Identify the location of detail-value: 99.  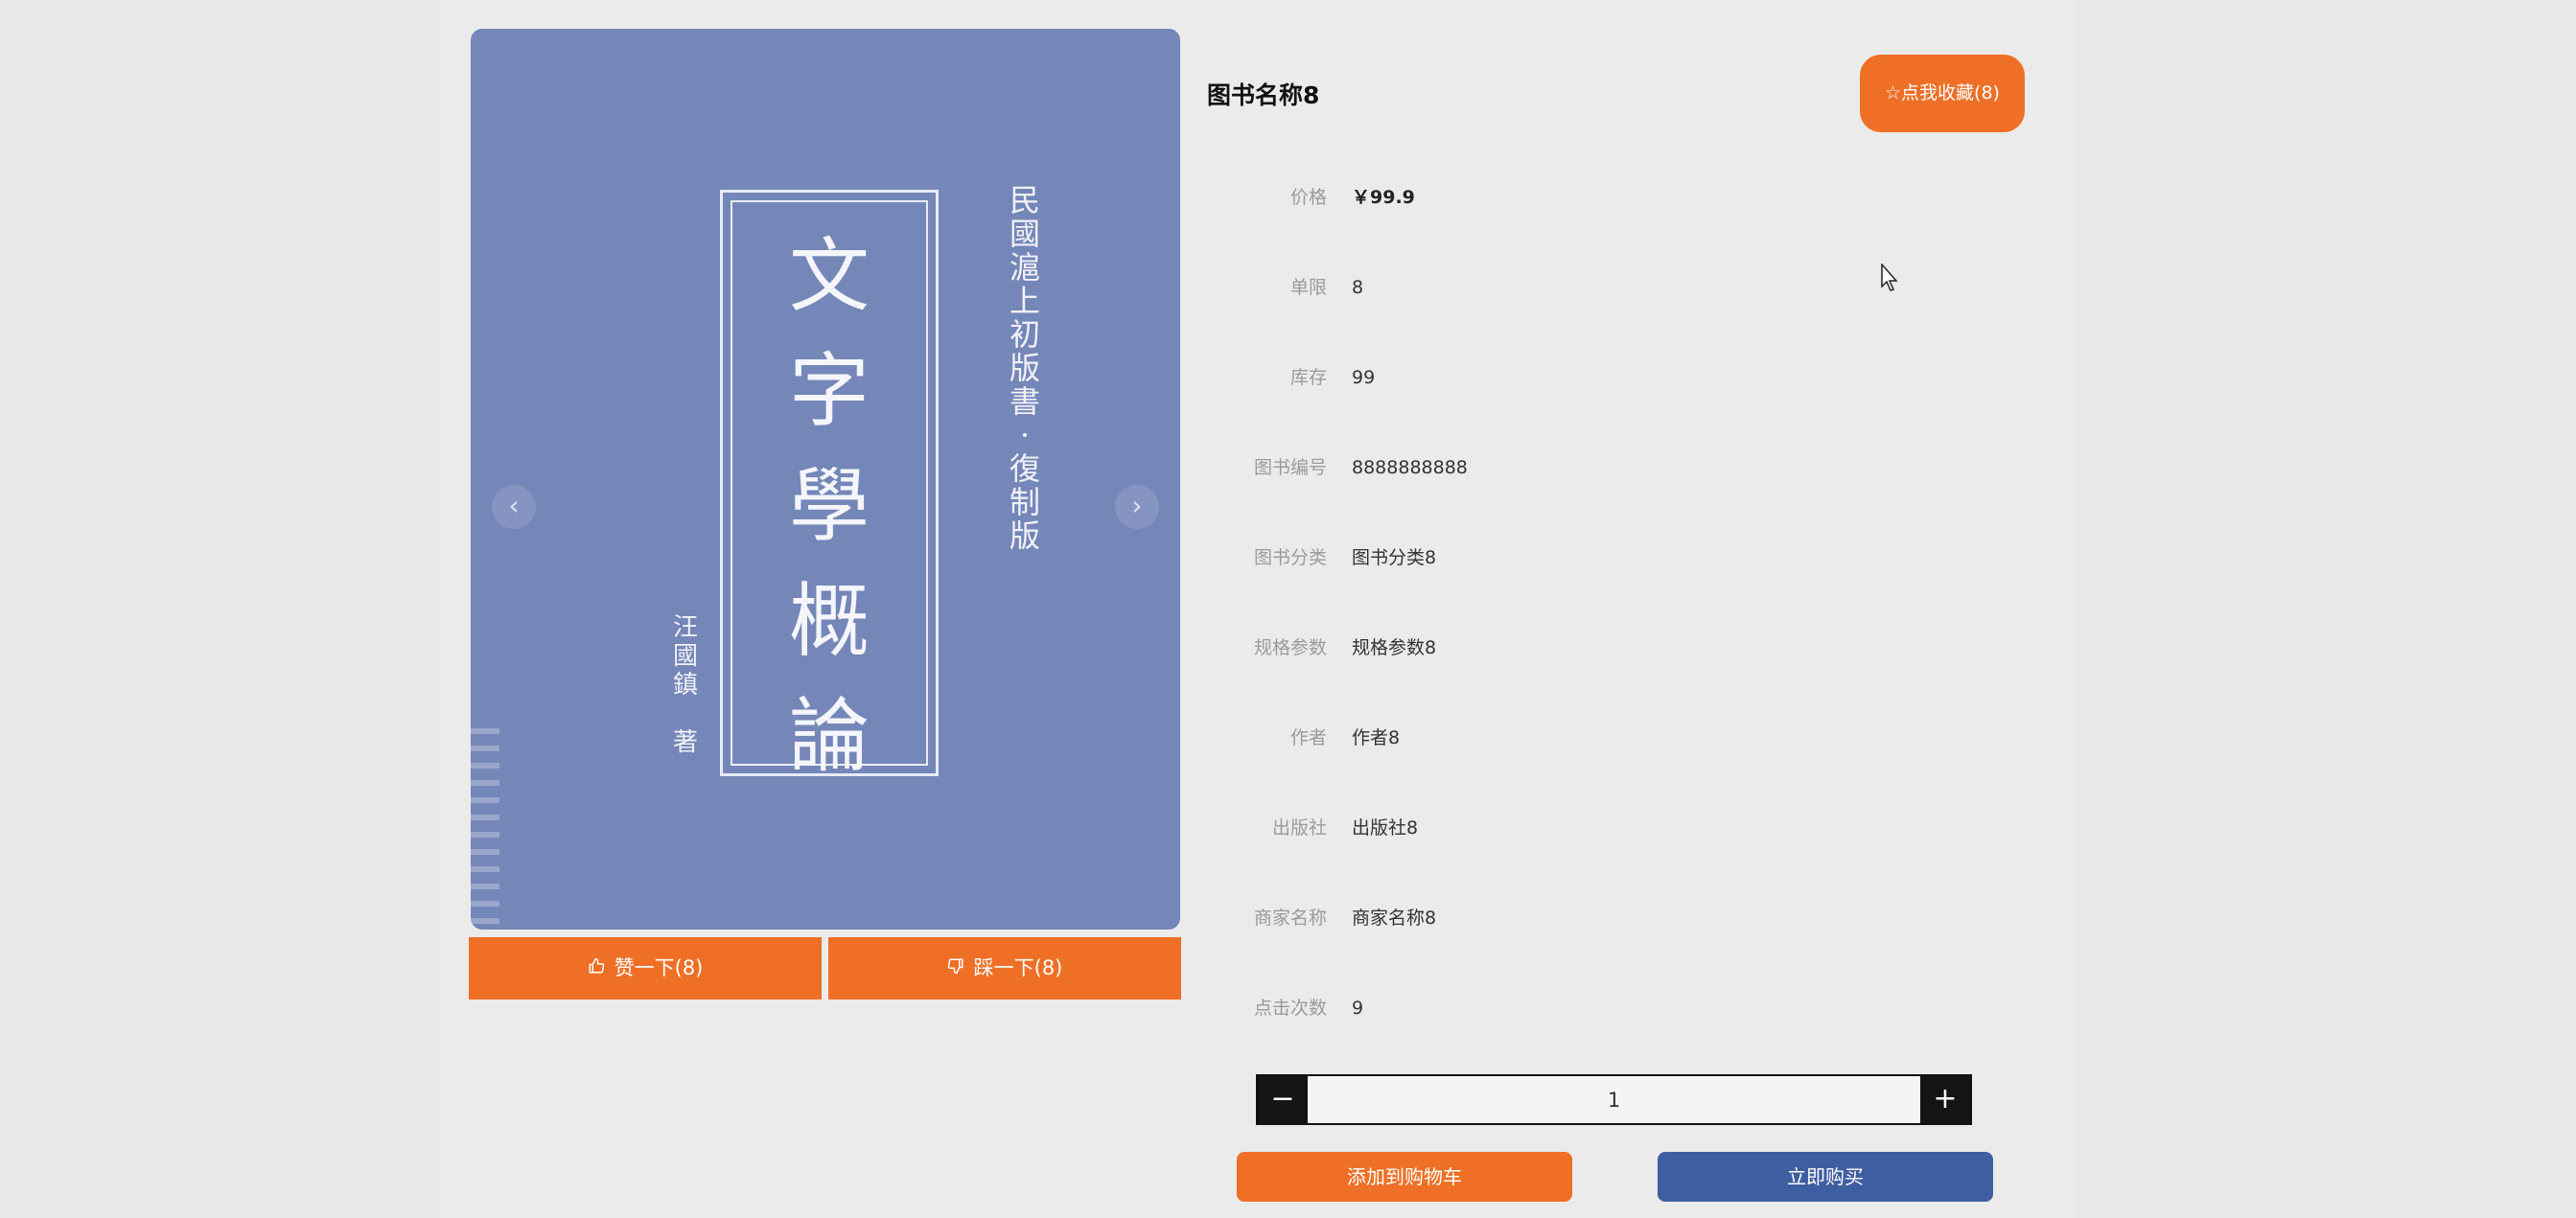
(1364, 377).